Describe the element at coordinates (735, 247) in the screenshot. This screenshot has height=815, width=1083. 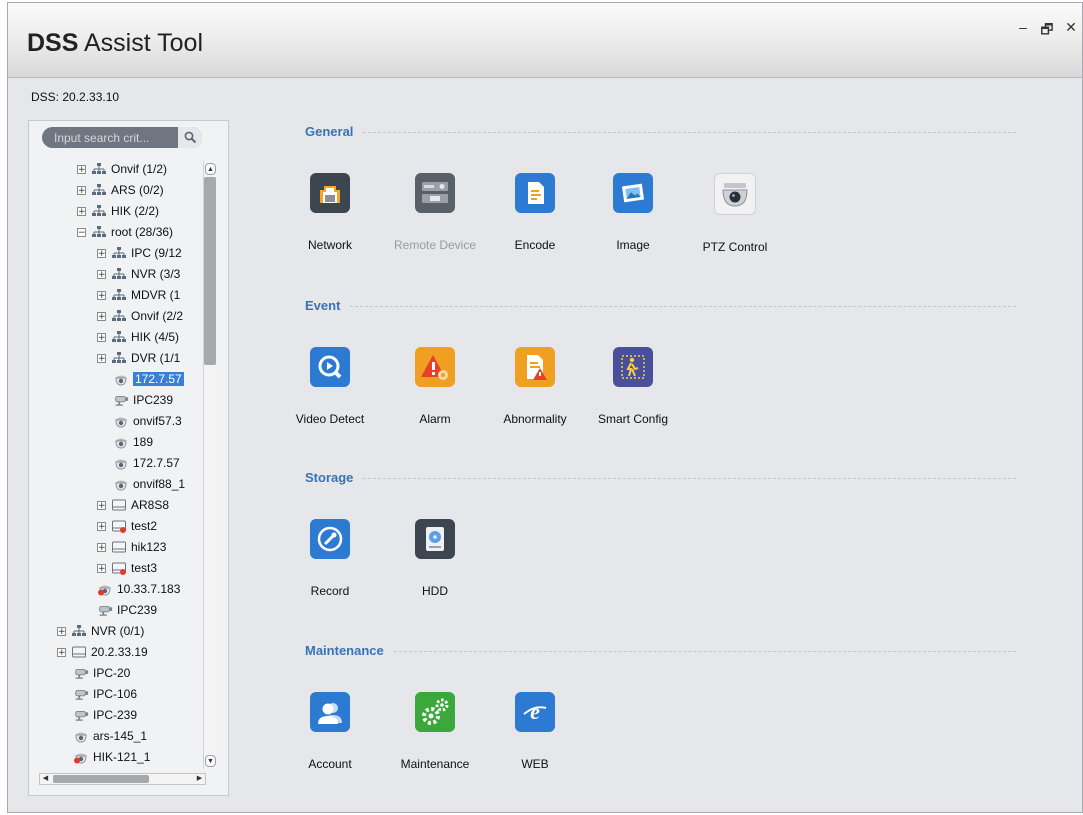
I see `tile-label: PTZ Control` at that location.